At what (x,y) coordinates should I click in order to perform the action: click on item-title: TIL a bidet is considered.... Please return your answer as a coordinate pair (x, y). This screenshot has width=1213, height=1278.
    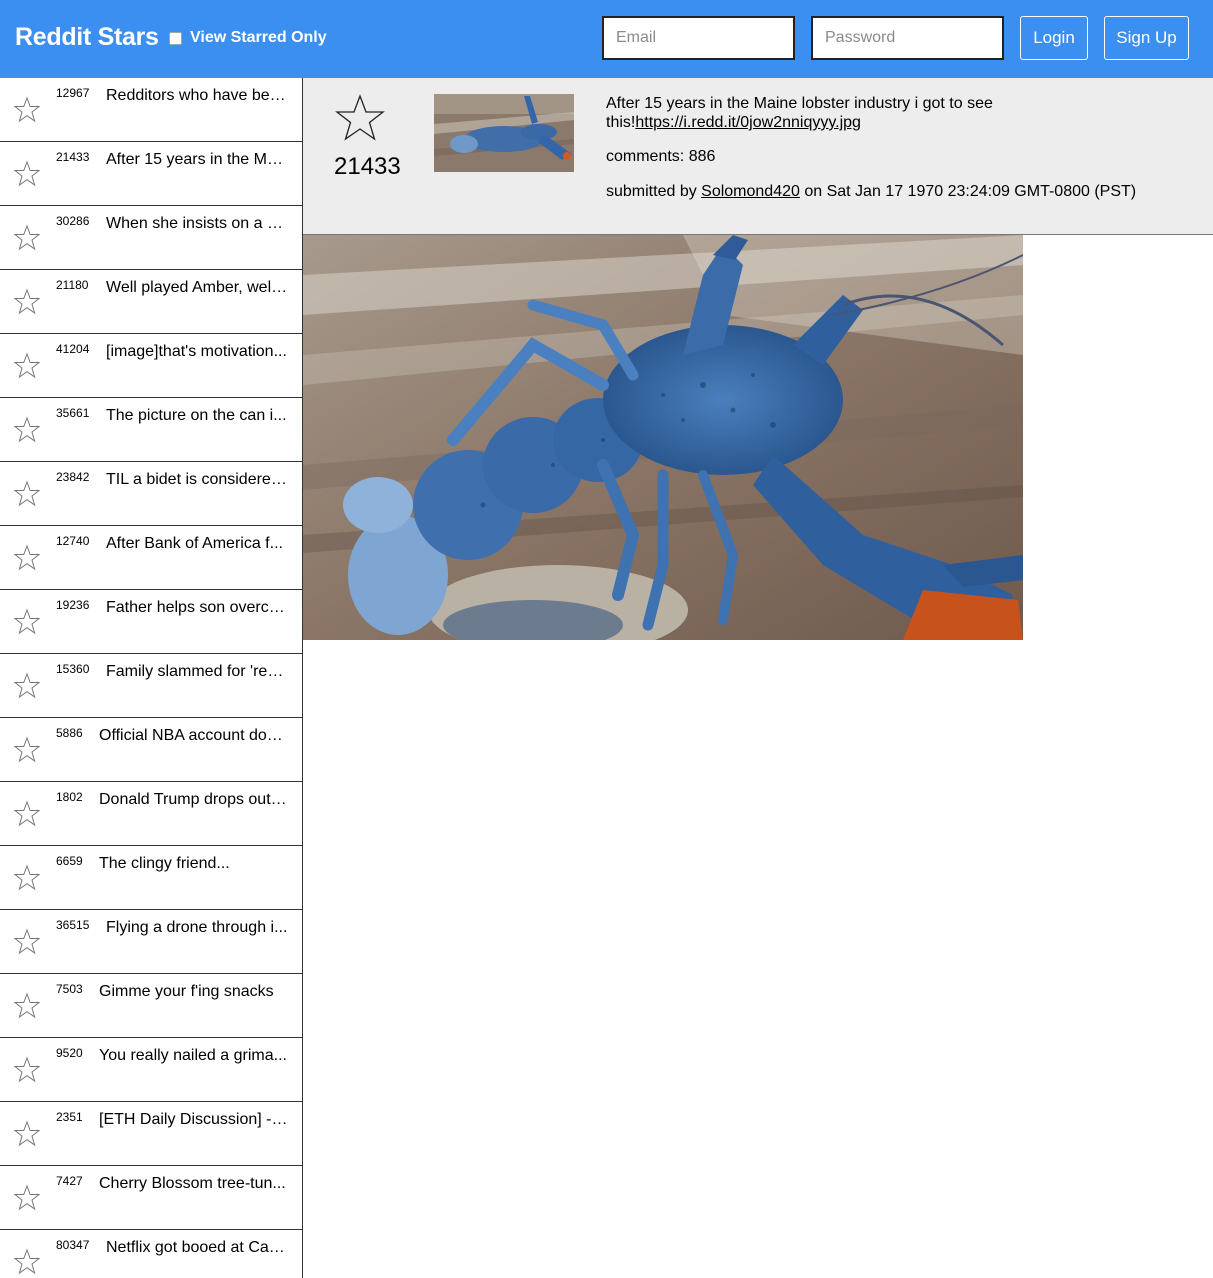
    Looking at the image, I should click on (197, 480).